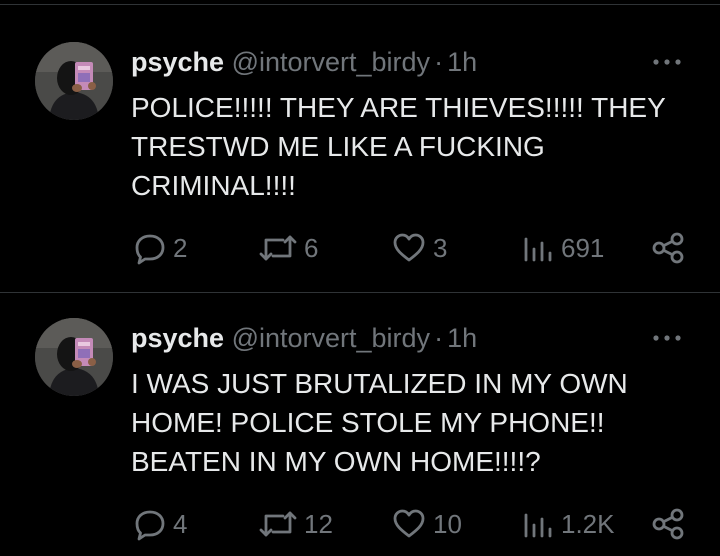 This screenshot has width=720, height=556. I want to click on view-count: 1.2K, so click(588, 523).